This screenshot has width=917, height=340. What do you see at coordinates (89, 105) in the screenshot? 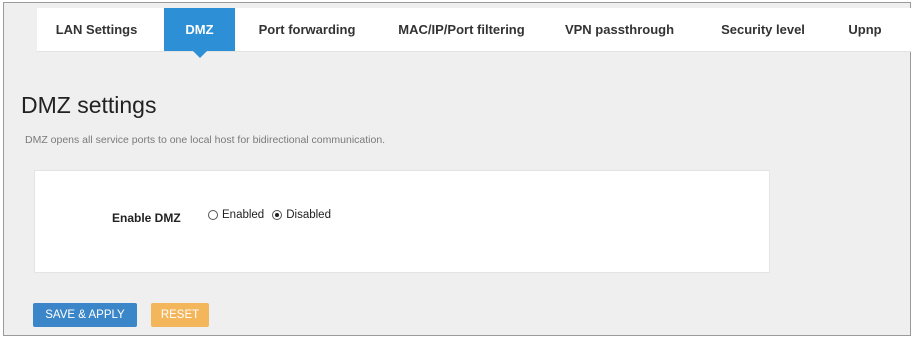
I see `page-title: DMZ settings` at bounding box center [89, 105].